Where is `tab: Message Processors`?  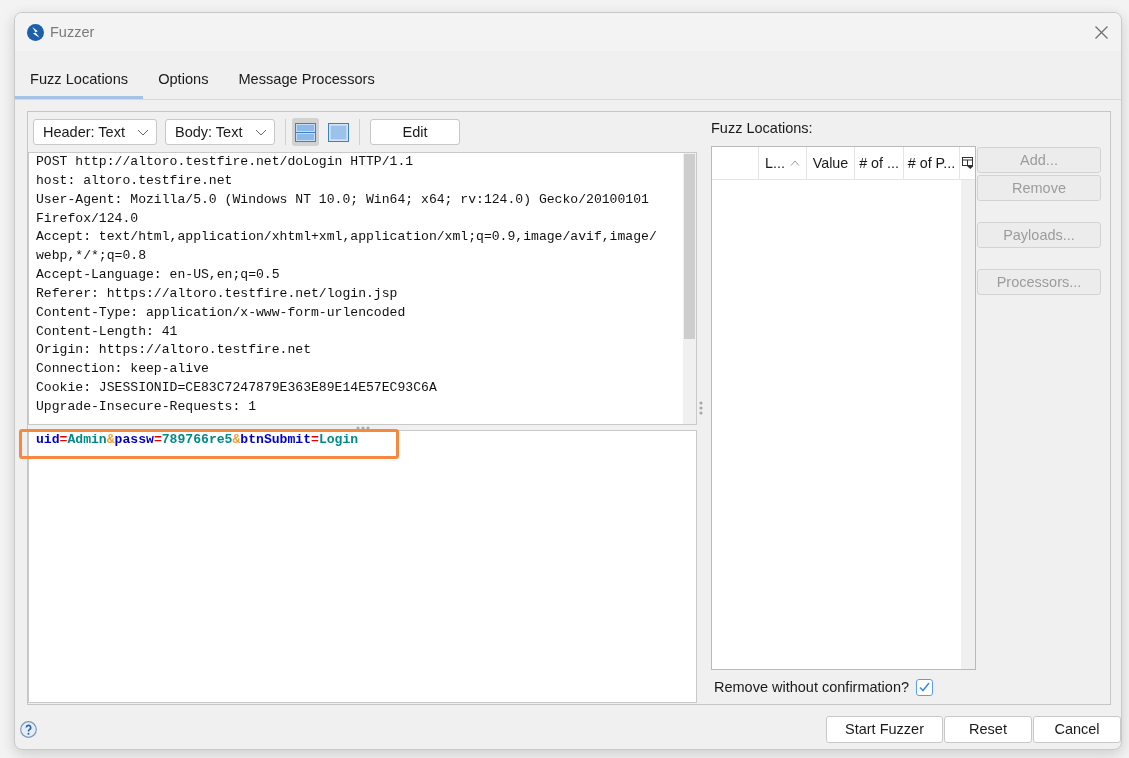
tab: Message Processors is located at coordinates (306, 80).